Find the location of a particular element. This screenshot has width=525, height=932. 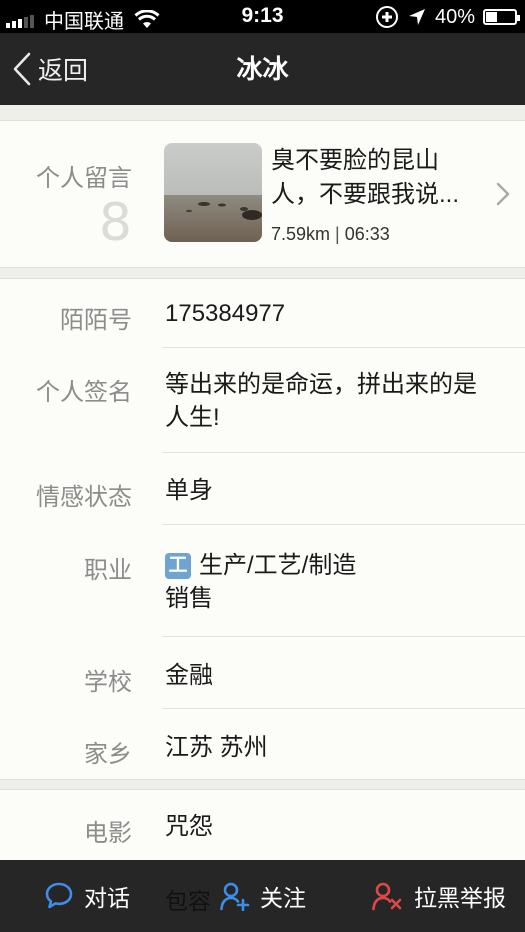

momo-id-value: 175384977 is located at coordinates (225, 313).